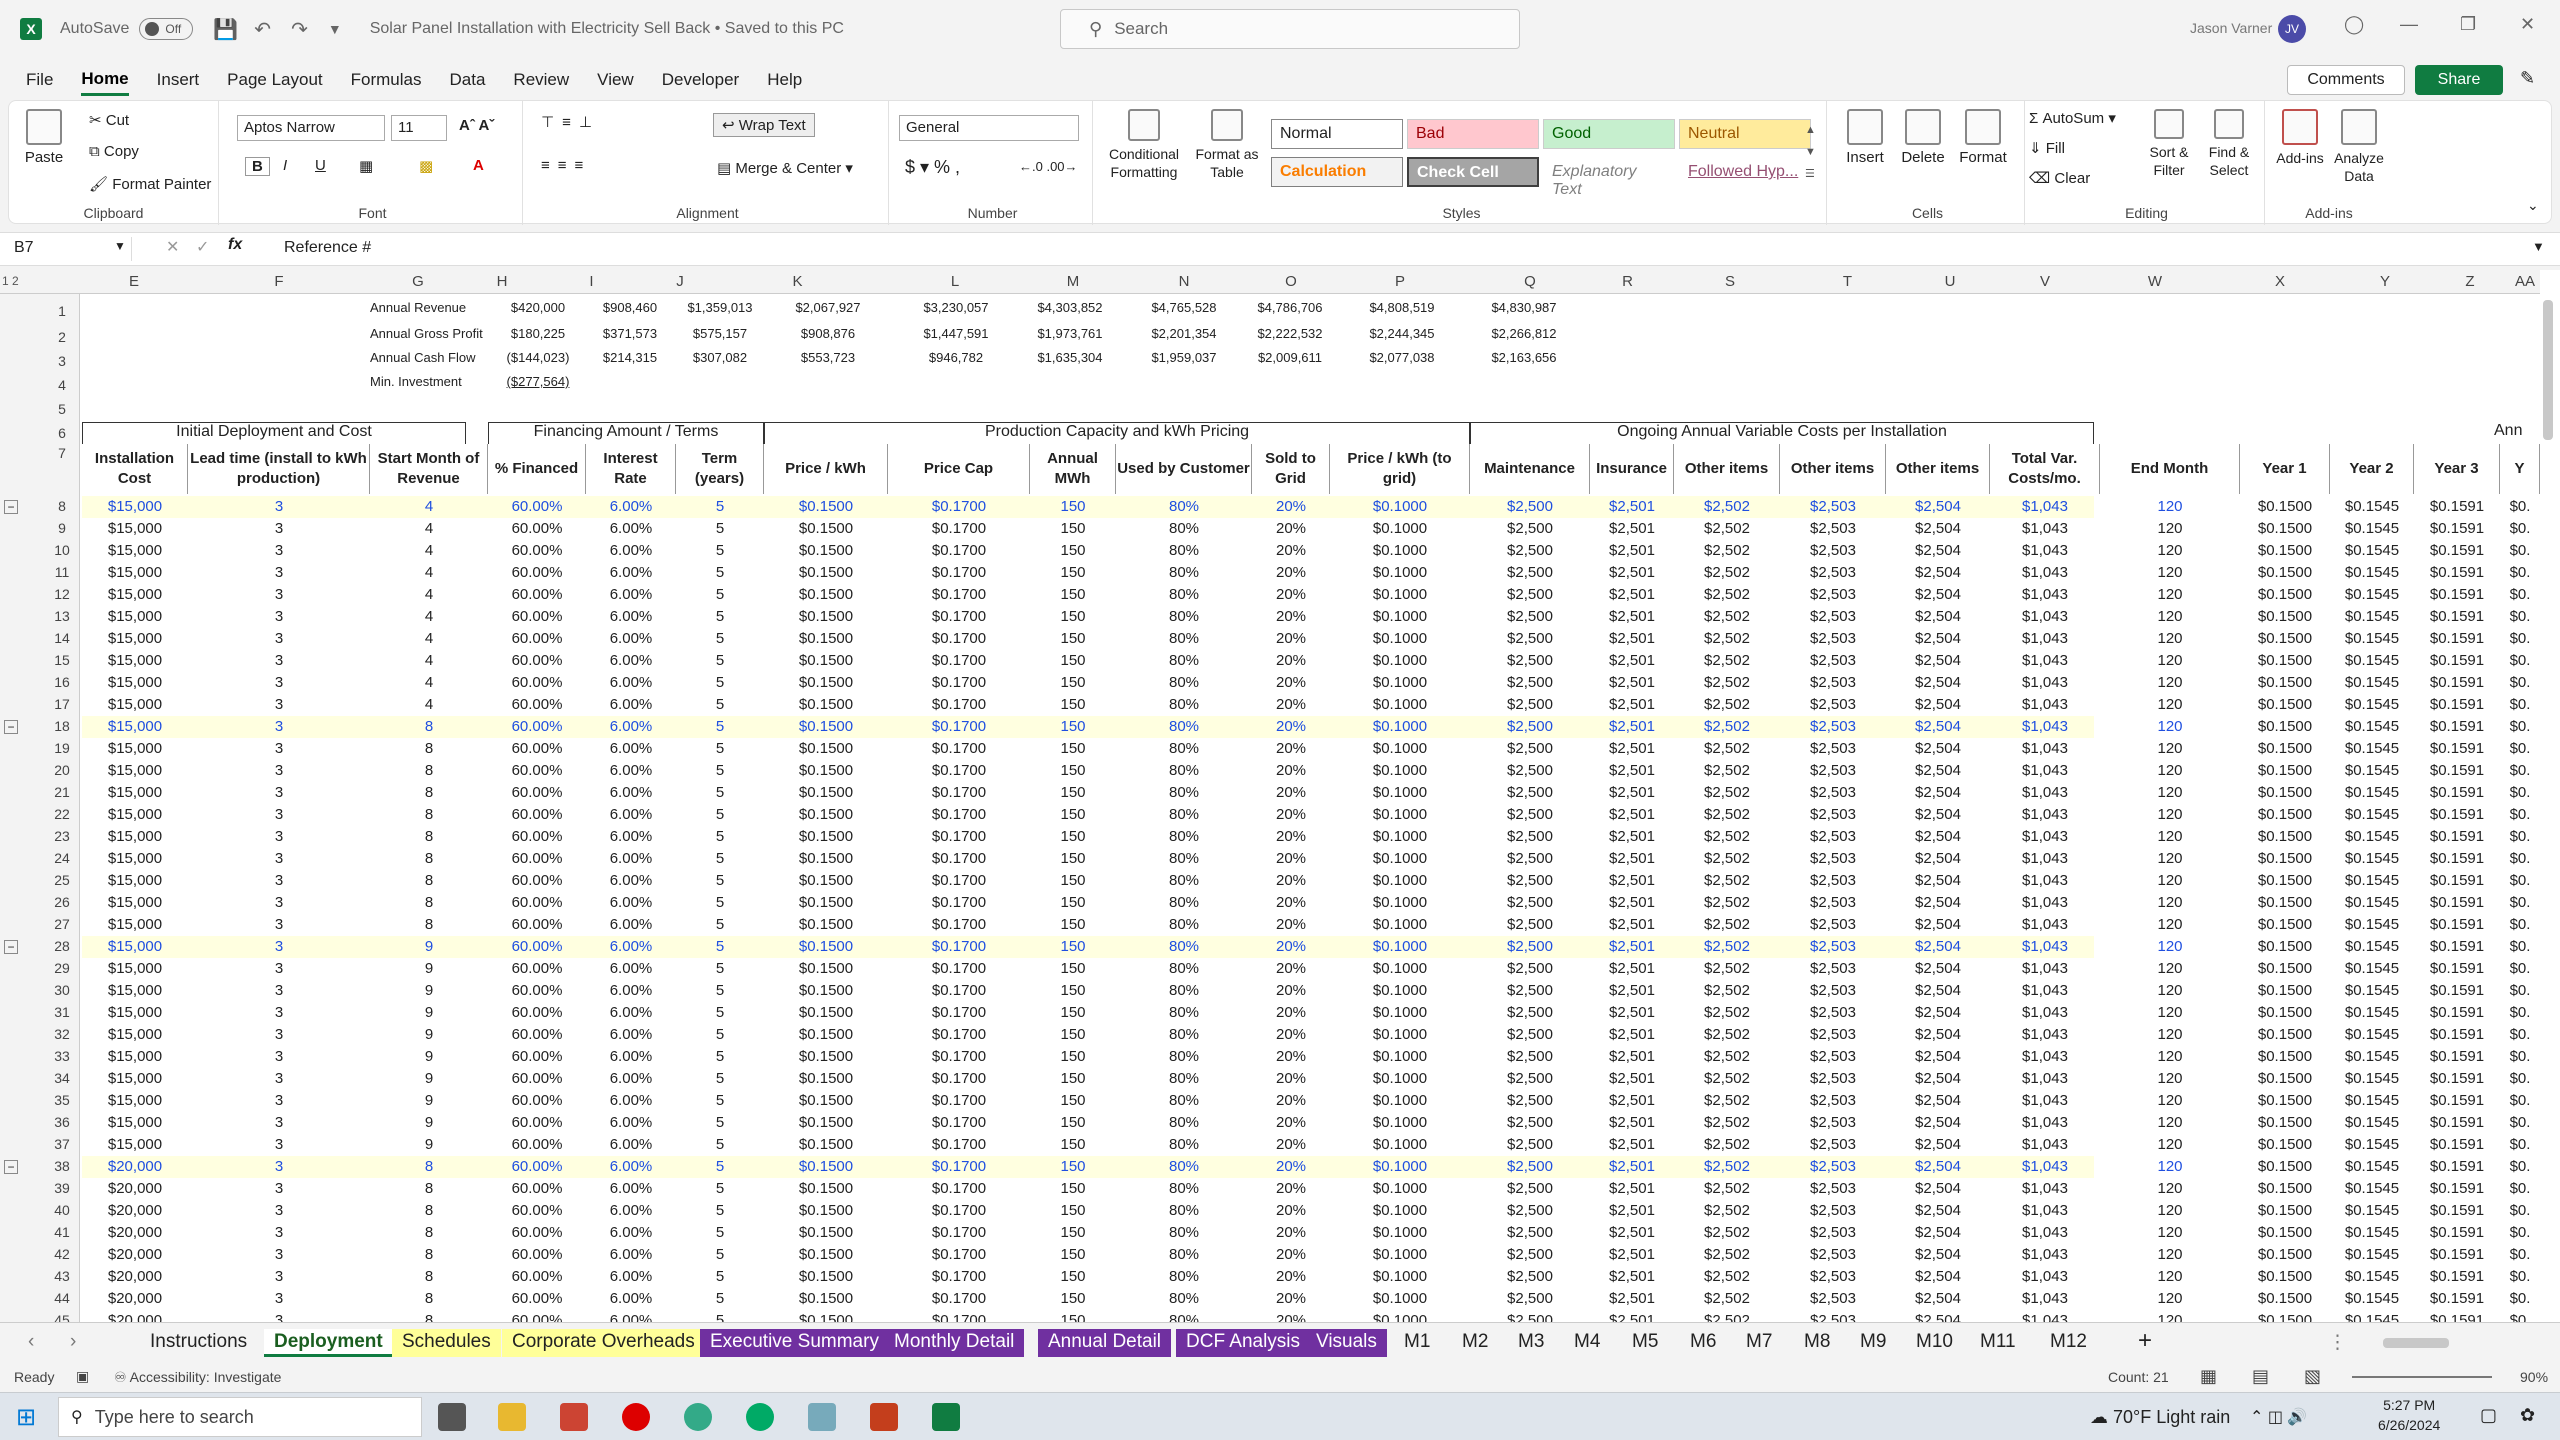 The height and width of the screenshot is (1440, 2560). What do you see at coordinates (2155, 281) in the screenshot?
I see `col-header-W: W` at bounding box center [2155, 281].